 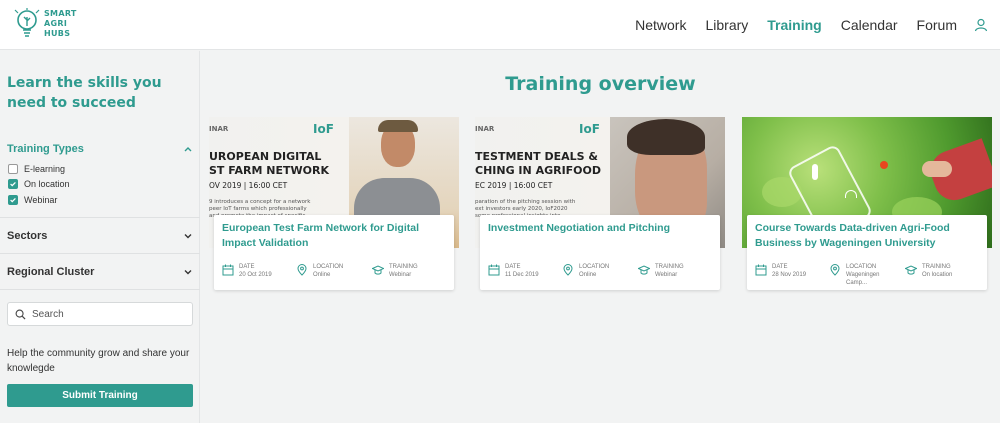 What do you see at coordinates (884, 165) in the screenshot?
I see `red-dot` at bounding box center [884, 165].